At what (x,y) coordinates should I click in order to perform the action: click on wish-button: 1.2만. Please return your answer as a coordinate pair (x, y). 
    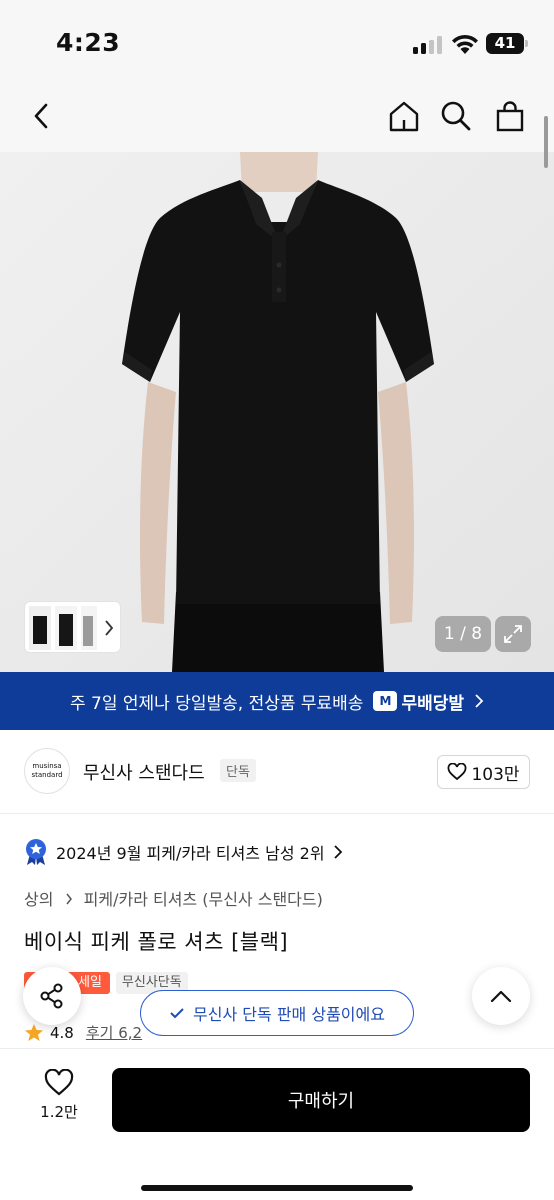
    Looking at the image, I should click on (59, 1095).